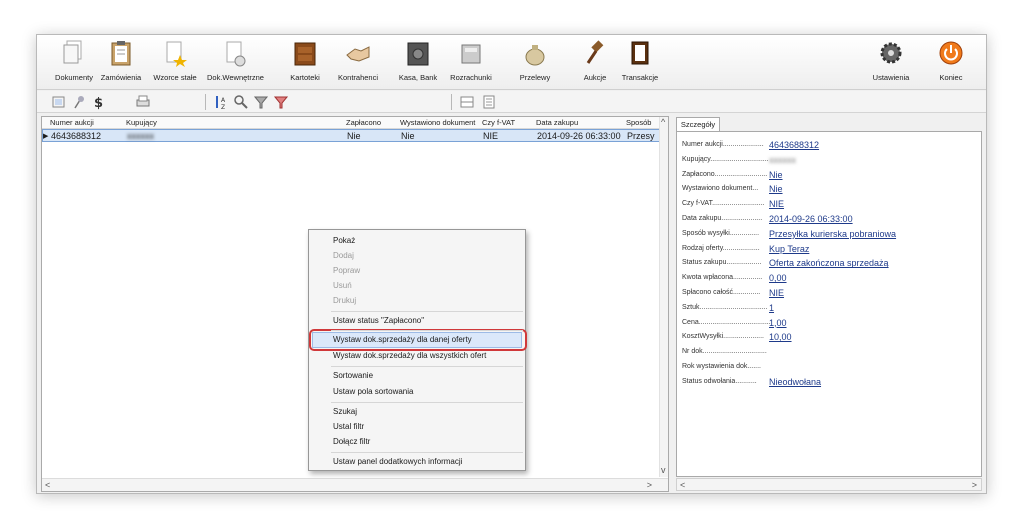 The image size is (1024, 531). Describe the element at coordinates (794, 145) in the screenshot. I see `detail-value: 4643688312` at that location.